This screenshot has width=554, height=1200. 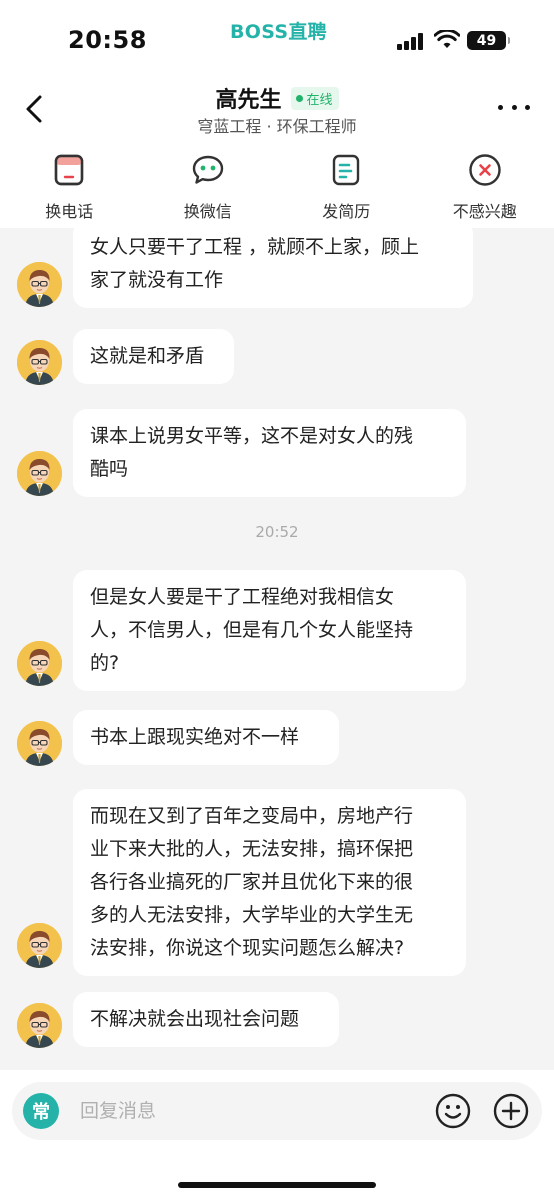 What do you see at coordinates (269, 453) in the screenshot?
I see `message-bubble: 课本上说男女平等，这不是对女人的残 酷吗` at bounding box center [269, 453].